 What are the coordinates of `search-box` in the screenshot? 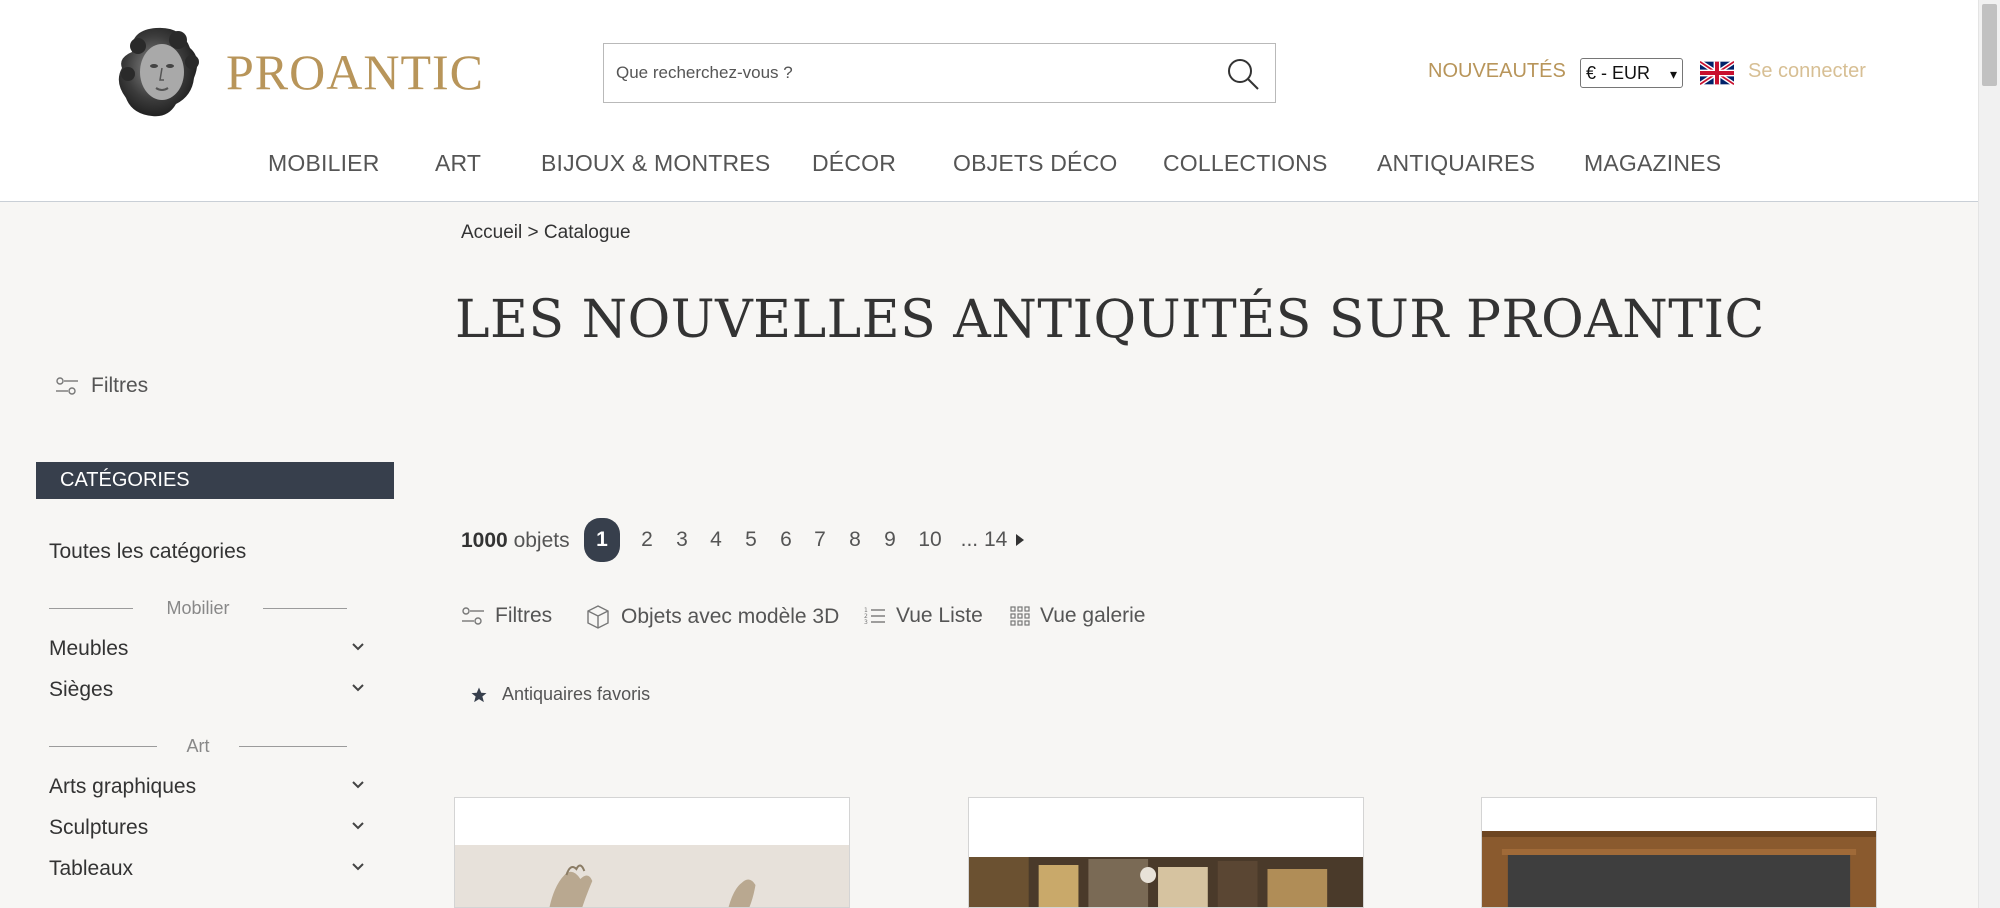 It's located at (939, 73).